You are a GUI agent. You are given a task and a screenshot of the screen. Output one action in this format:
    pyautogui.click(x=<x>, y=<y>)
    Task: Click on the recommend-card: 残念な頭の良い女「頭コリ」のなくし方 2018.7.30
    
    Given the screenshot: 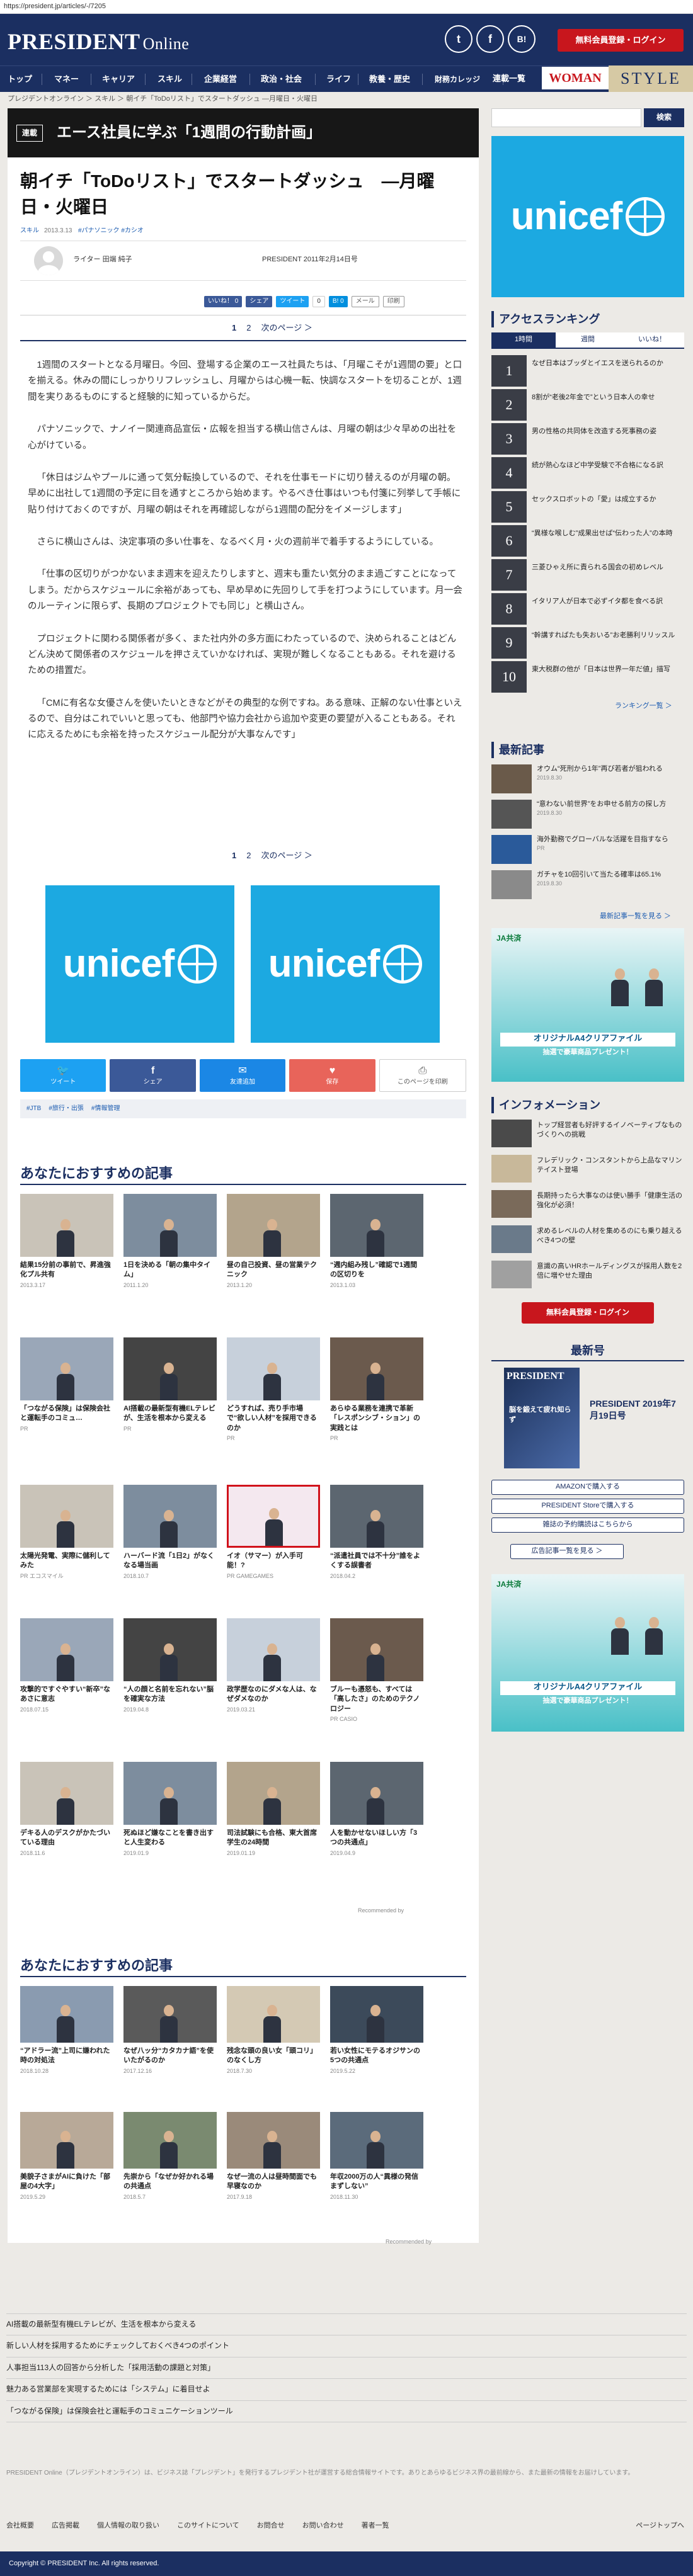 What is the action you would take?
    pyautogui.click(x=273, y=2030)
    